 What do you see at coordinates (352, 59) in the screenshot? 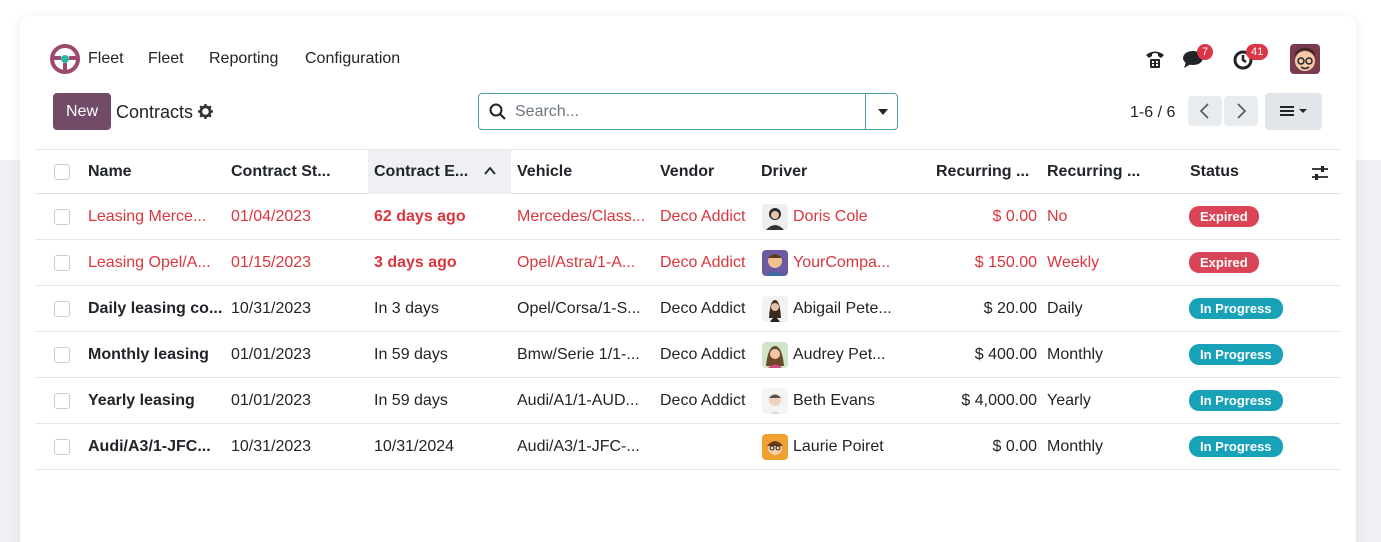
I see `menu-configuration: Configuration` at bounding box center [352, 59].